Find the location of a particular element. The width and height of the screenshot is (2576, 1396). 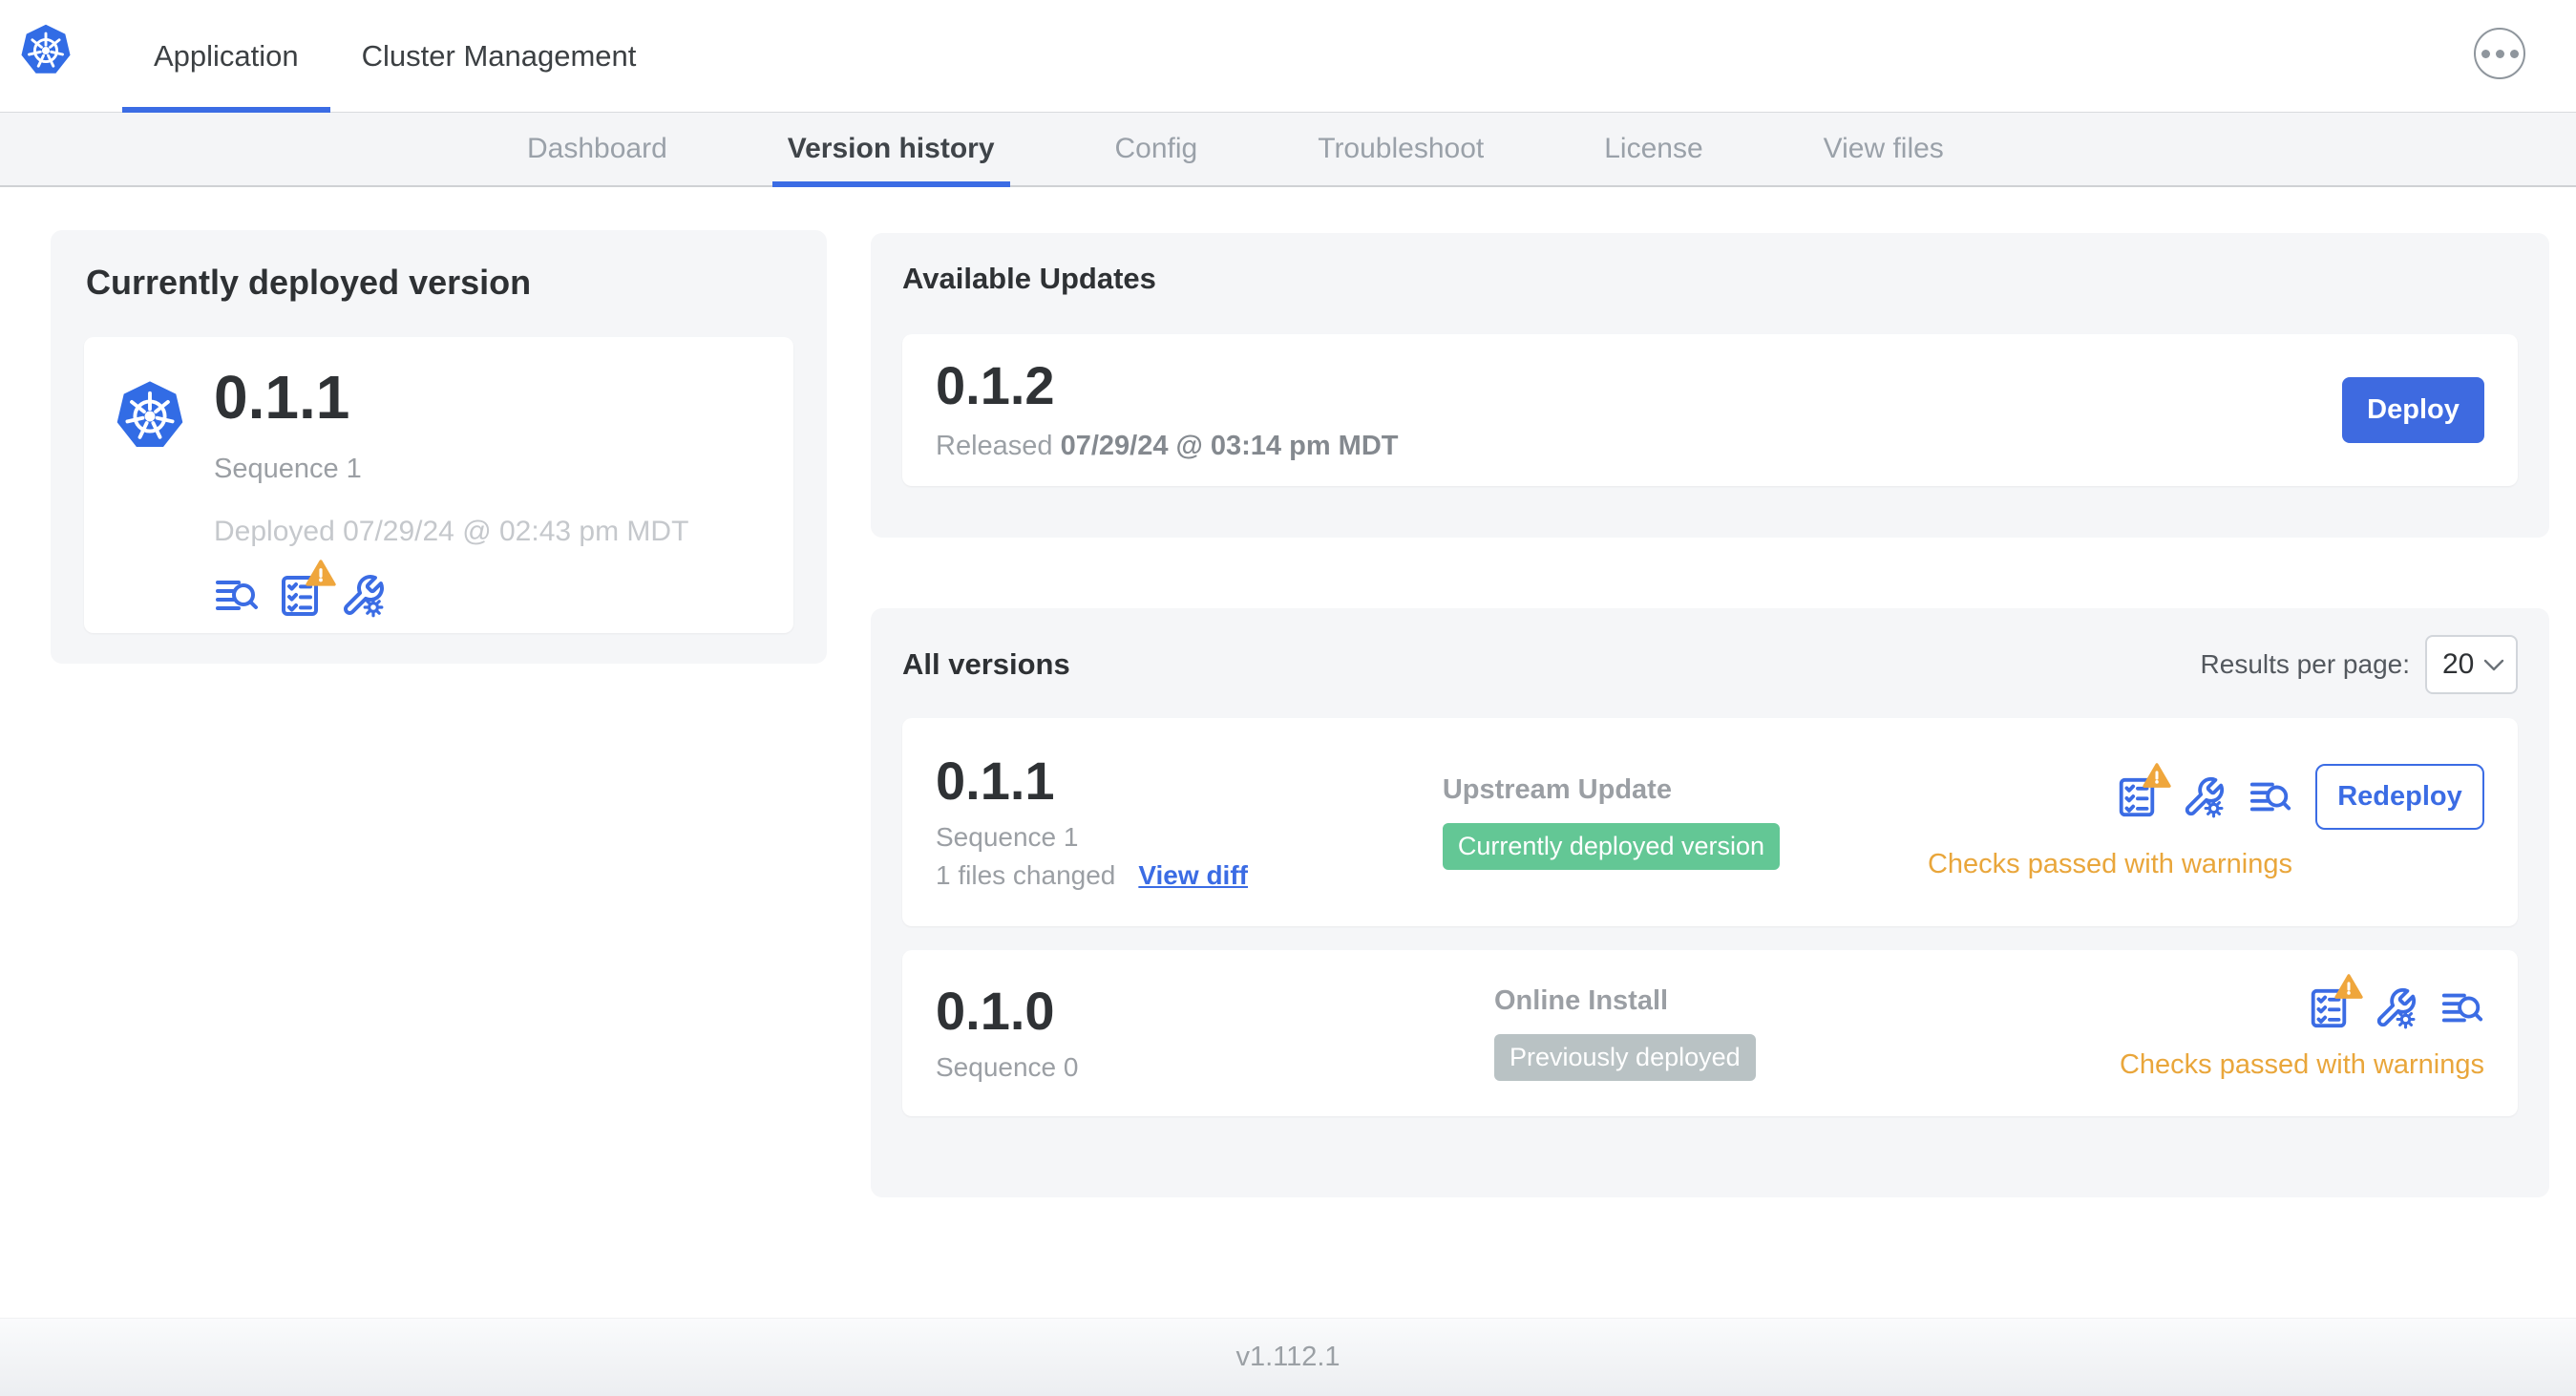

version-source-label: Online Install is located at coordinates (1581, 1000).